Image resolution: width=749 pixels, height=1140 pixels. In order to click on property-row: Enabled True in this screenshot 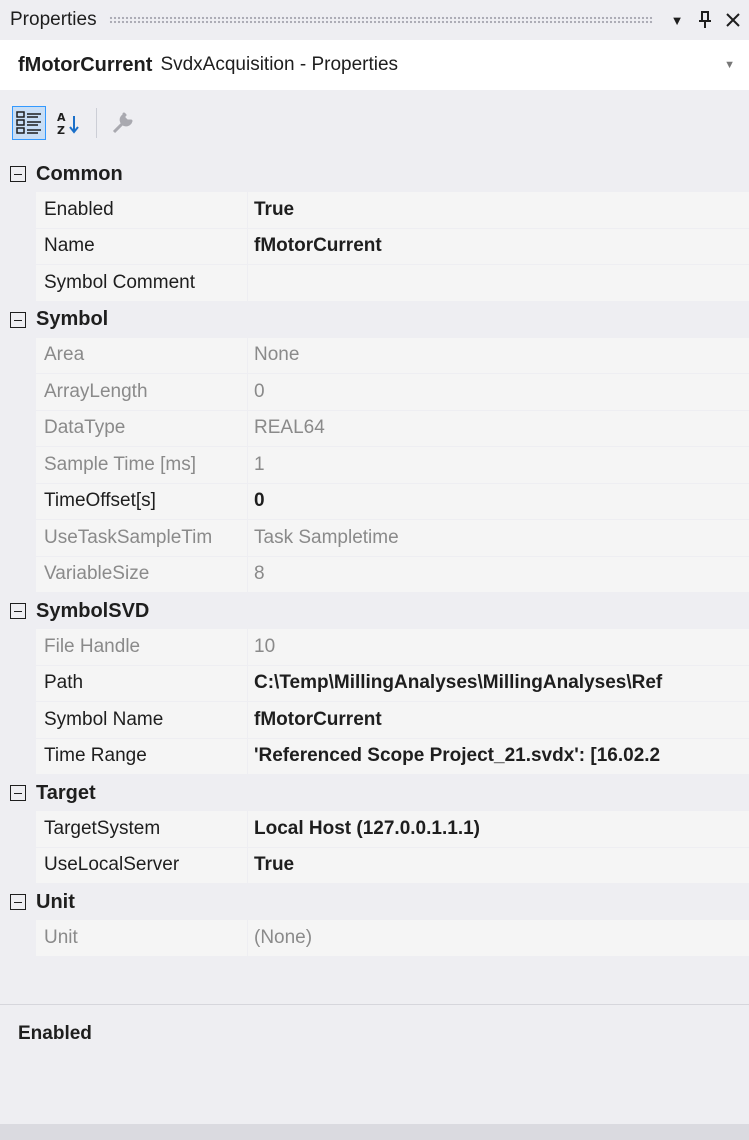, I will do `click(374, 210)`.